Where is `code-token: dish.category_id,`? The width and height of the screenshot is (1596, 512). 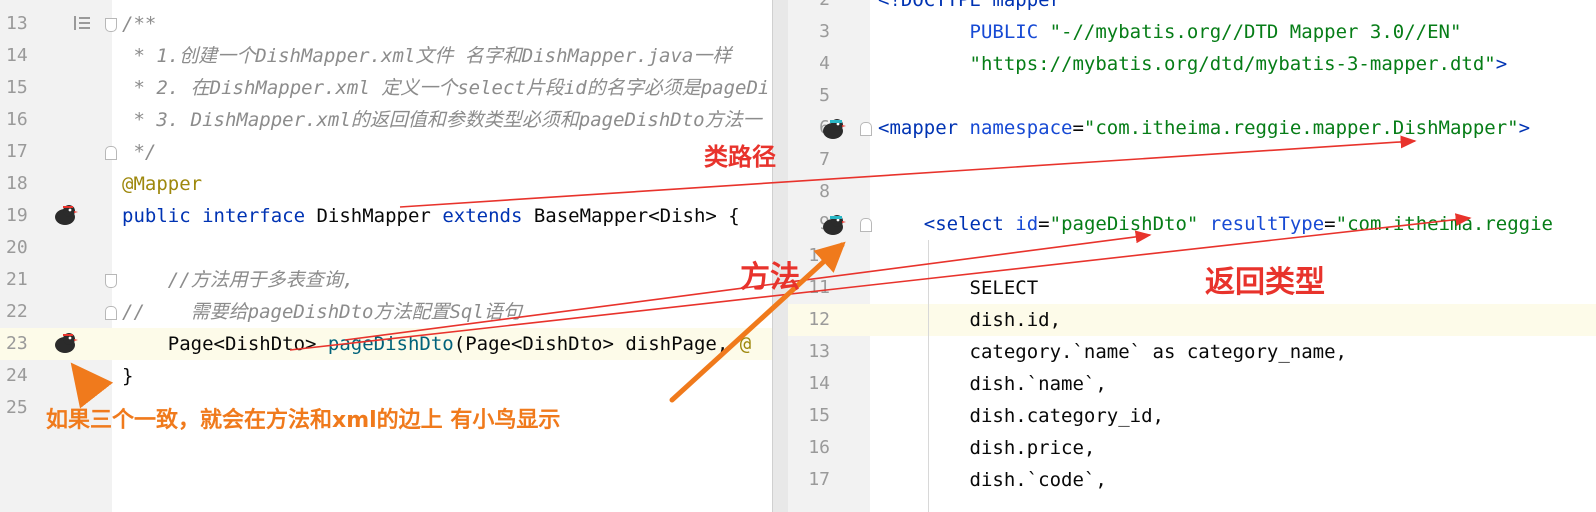 code-token: dish.category_id, is located at coordinates (1021, 416).